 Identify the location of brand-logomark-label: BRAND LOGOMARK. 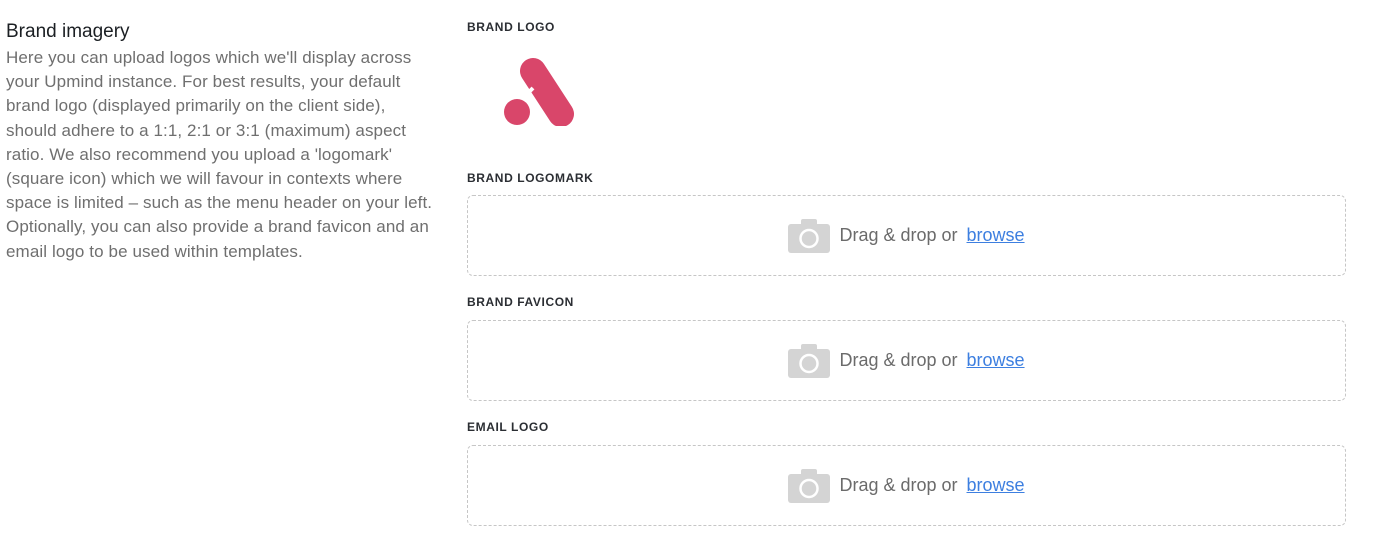
(530, 178).